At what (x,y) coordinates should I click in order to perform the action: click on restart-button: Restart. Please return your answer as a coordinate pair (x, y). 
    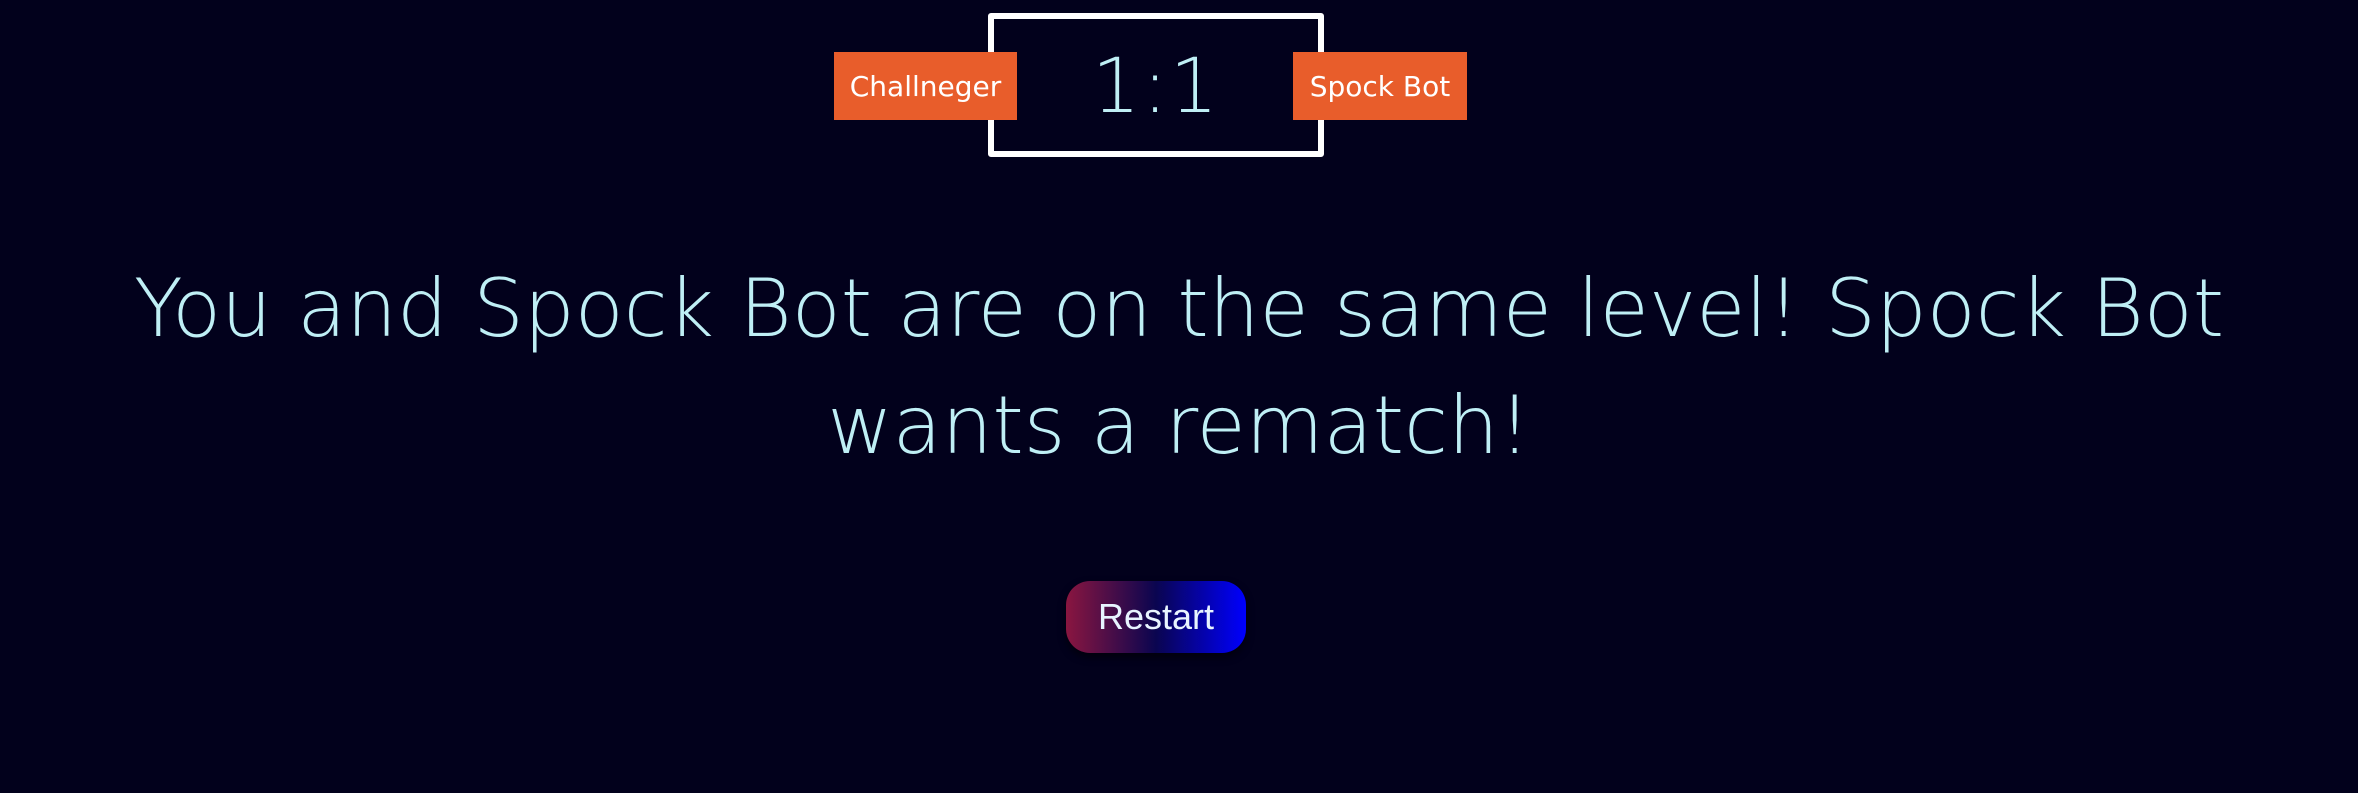
    Looking at the image, I should click on (1156, 617).